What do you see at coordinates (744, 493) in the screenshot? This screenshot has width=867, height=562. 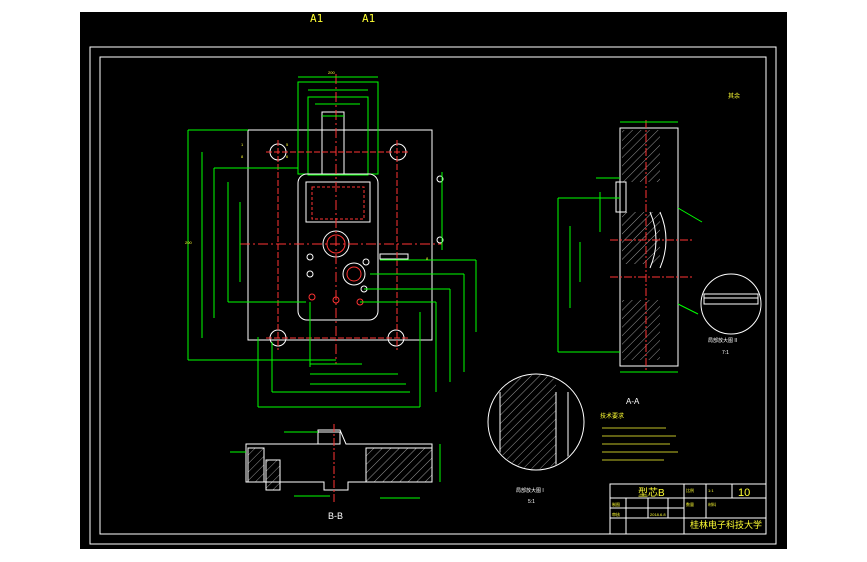 I see `sheet-number: 10` at bounding box center [744, 493].